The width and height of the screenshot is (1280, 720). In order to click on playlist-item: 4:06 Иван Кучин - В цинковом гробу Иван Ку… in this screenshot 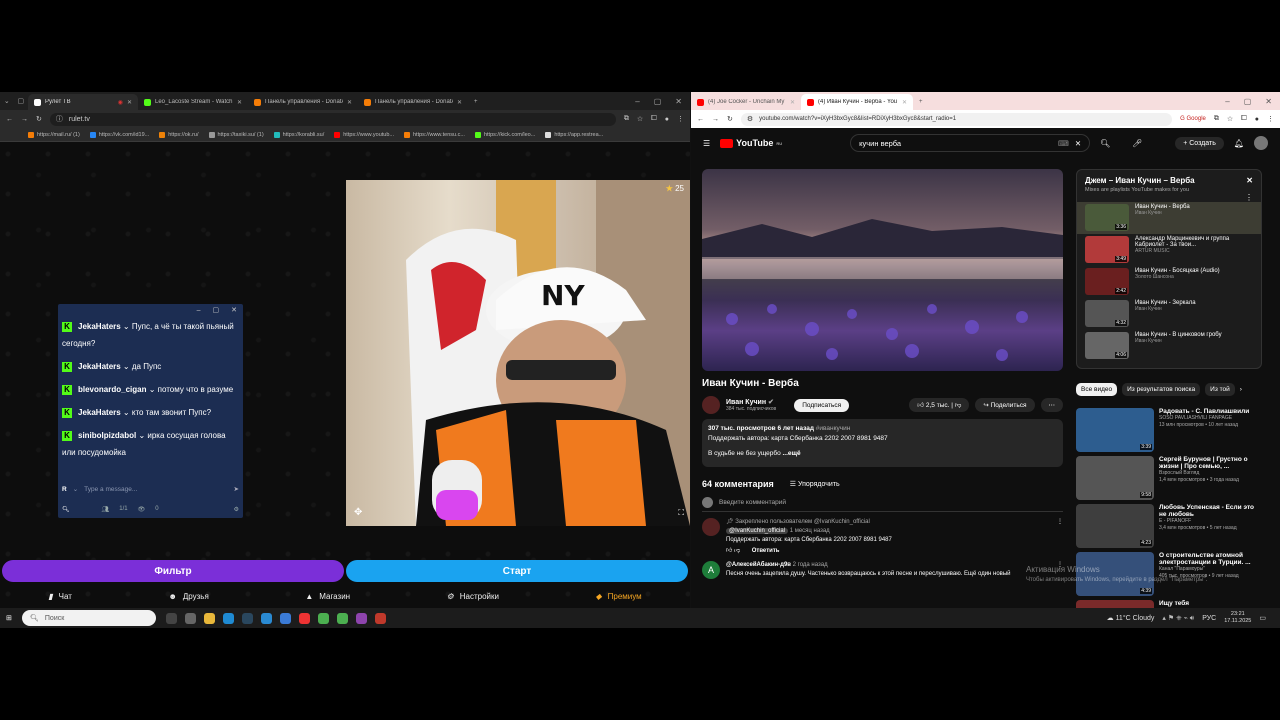, I will do `click(1169, 346)`.